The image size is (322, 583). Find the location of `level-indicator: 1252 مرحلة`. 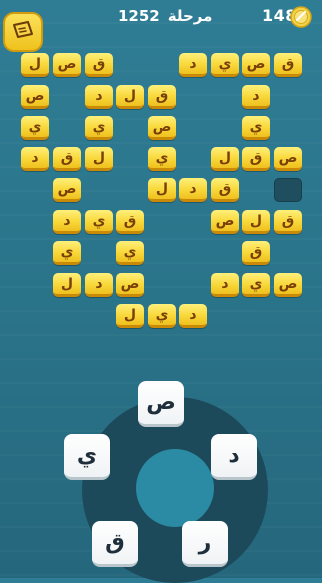

level-indicator: 1252 مرحلة is located at coordinates (165, 16).